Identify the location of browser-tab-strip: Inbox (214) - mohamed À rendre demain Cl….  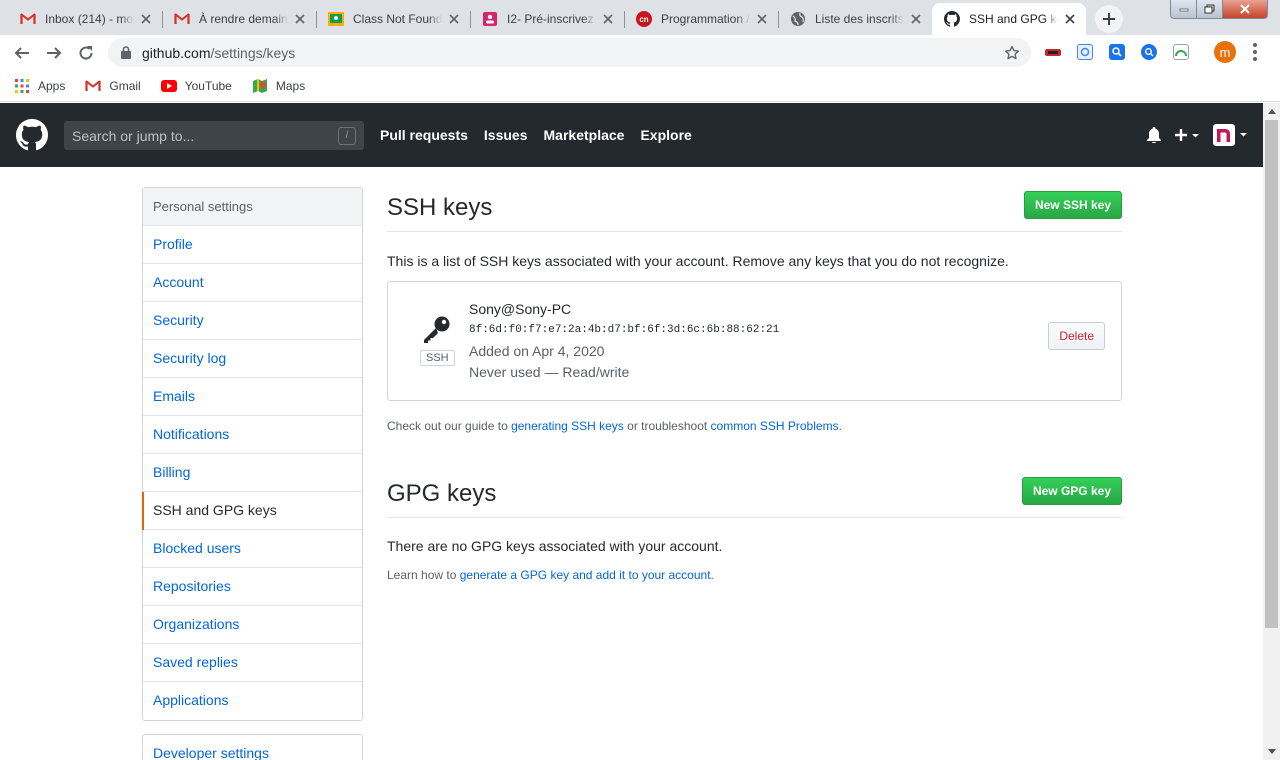
(640, 17).